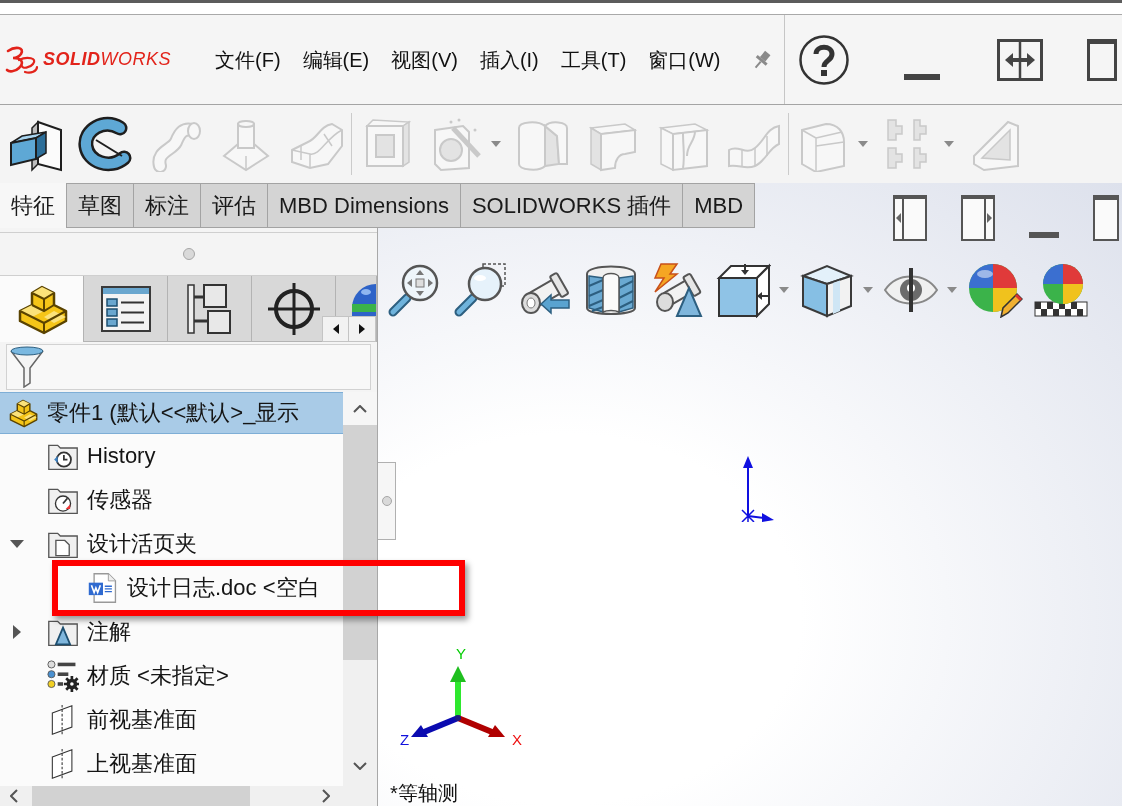  I want to click on caret-left-icon, so click(335, 329).